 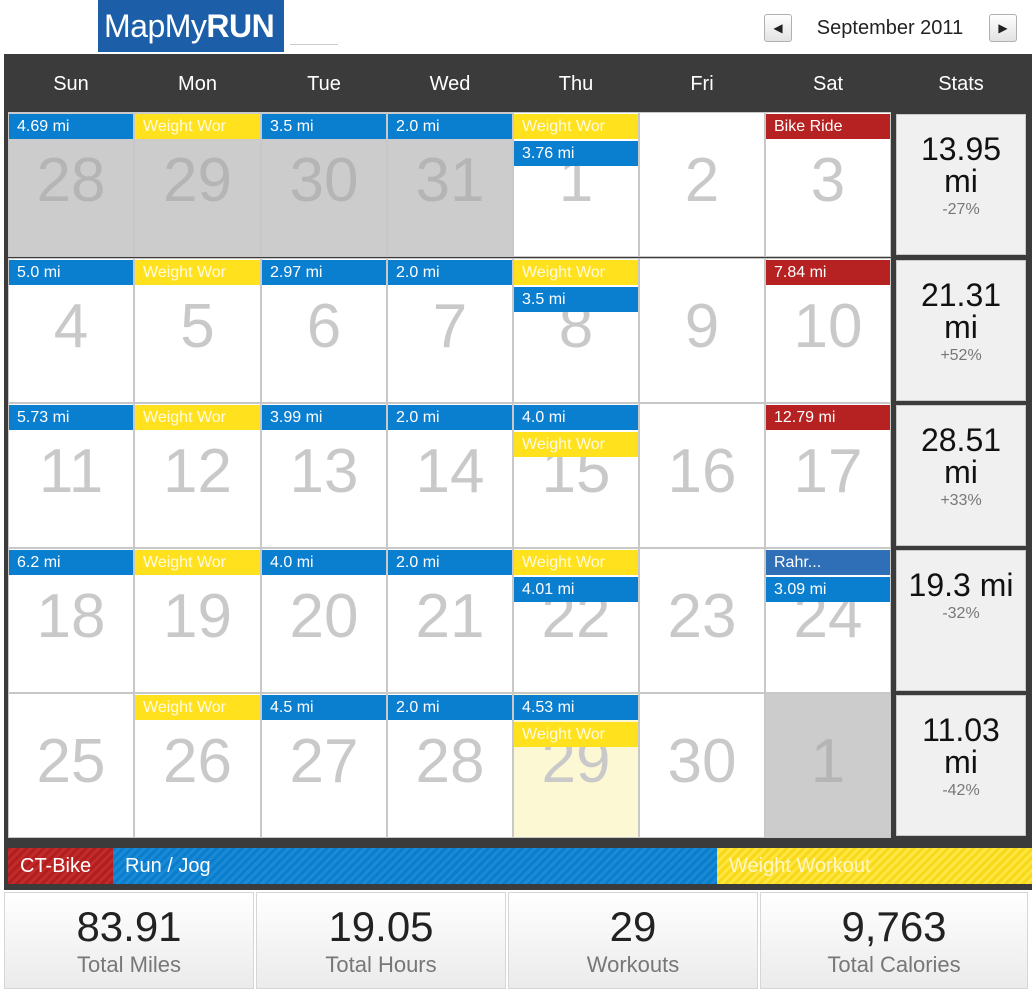 I want to click on day-number: 30, so click(x=702, y=761).